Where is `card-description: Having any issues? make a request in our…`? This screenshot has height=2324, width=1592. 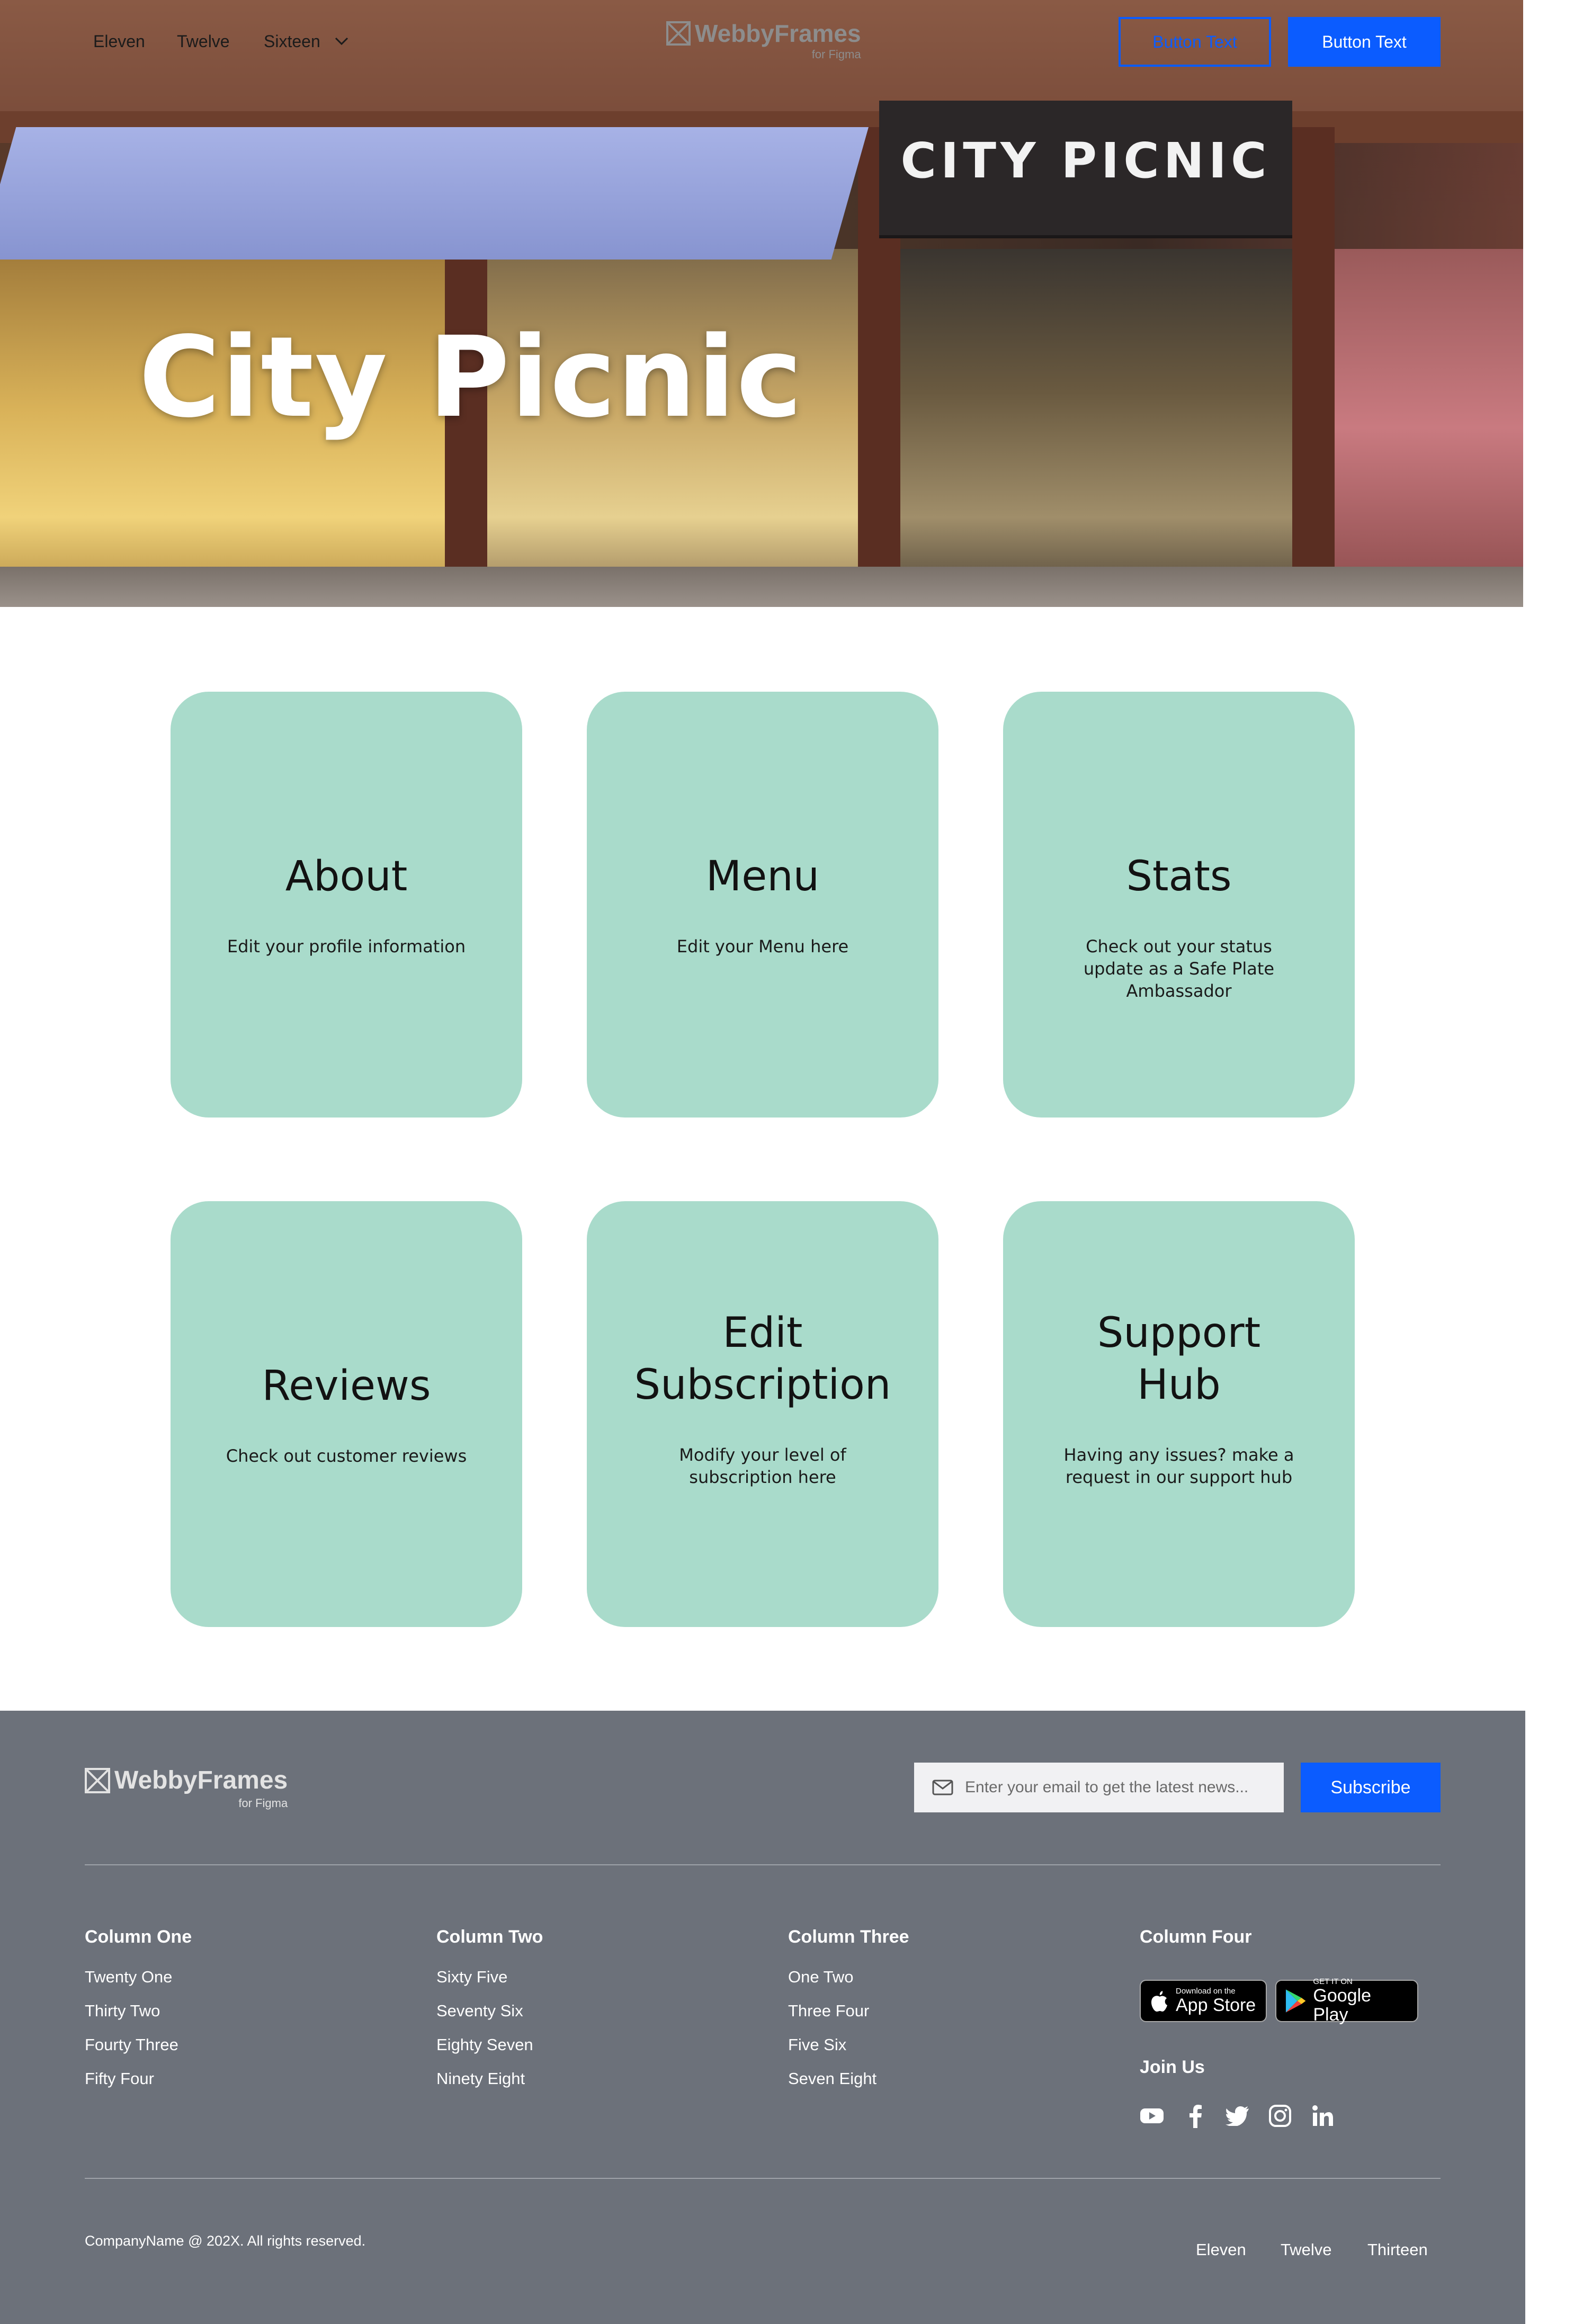
card-description: Having any issues? make a request in our… is located at coordinates (1179, 1466).